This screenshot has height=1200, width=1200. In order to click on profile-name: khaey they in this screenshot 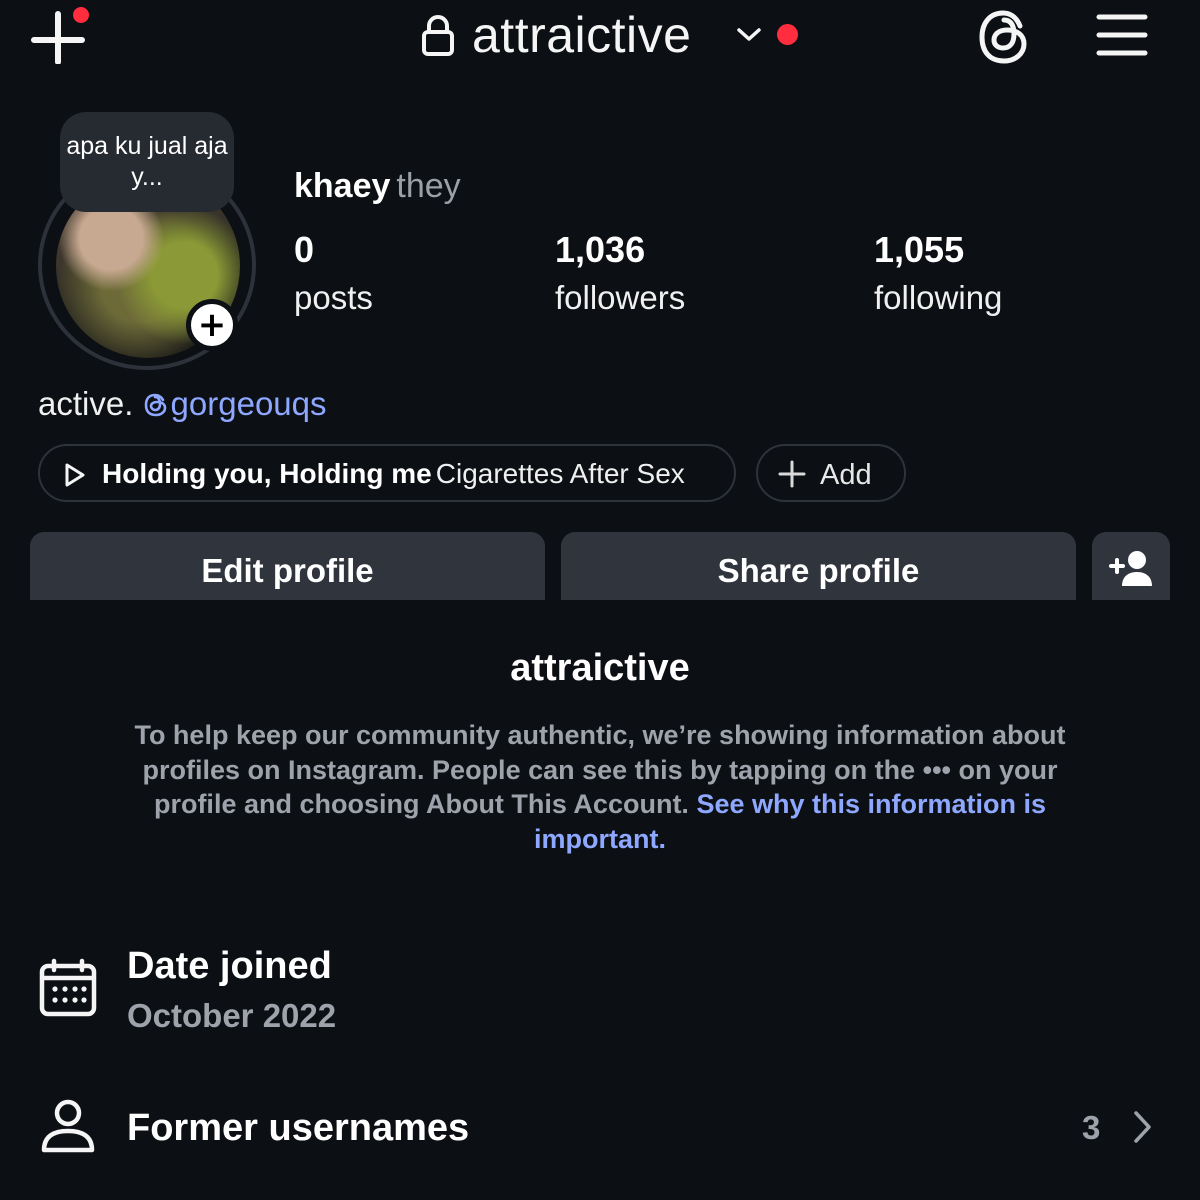, I will do `click(377, 186)`.